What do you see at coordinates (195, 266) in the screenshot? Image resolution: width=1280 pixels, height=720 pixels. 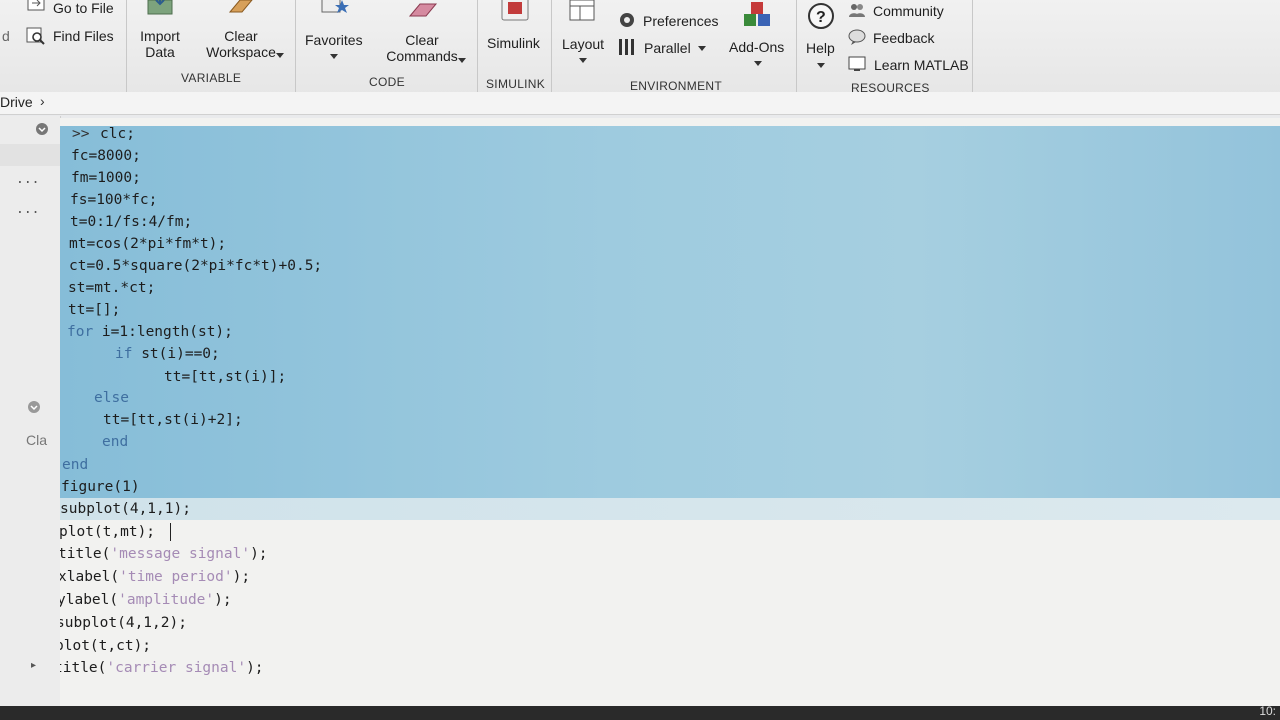 I see `code-line: ct=0.5*square(2*pi*fc*t)+0.5;` at bounding box center [195, 266].